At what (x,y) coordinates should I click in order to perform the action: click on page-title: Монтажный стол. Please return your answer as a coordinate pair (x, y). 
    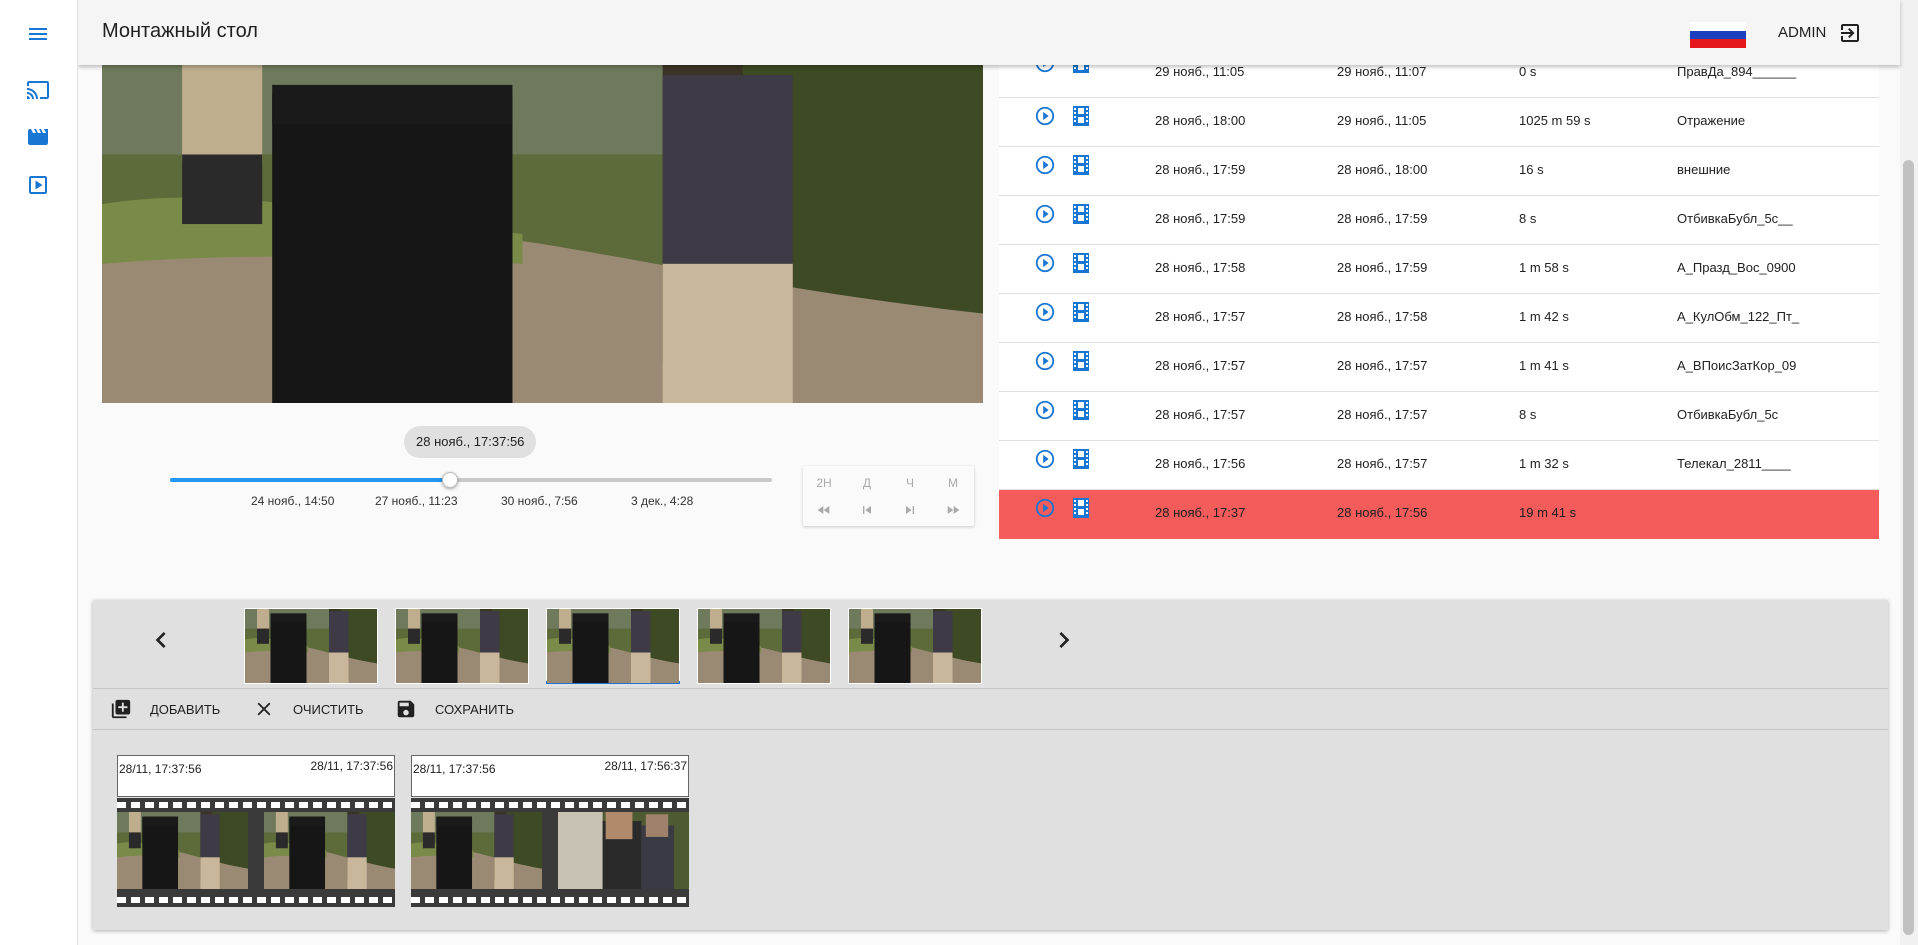
    Looking at the image, I should click on (180, 31).